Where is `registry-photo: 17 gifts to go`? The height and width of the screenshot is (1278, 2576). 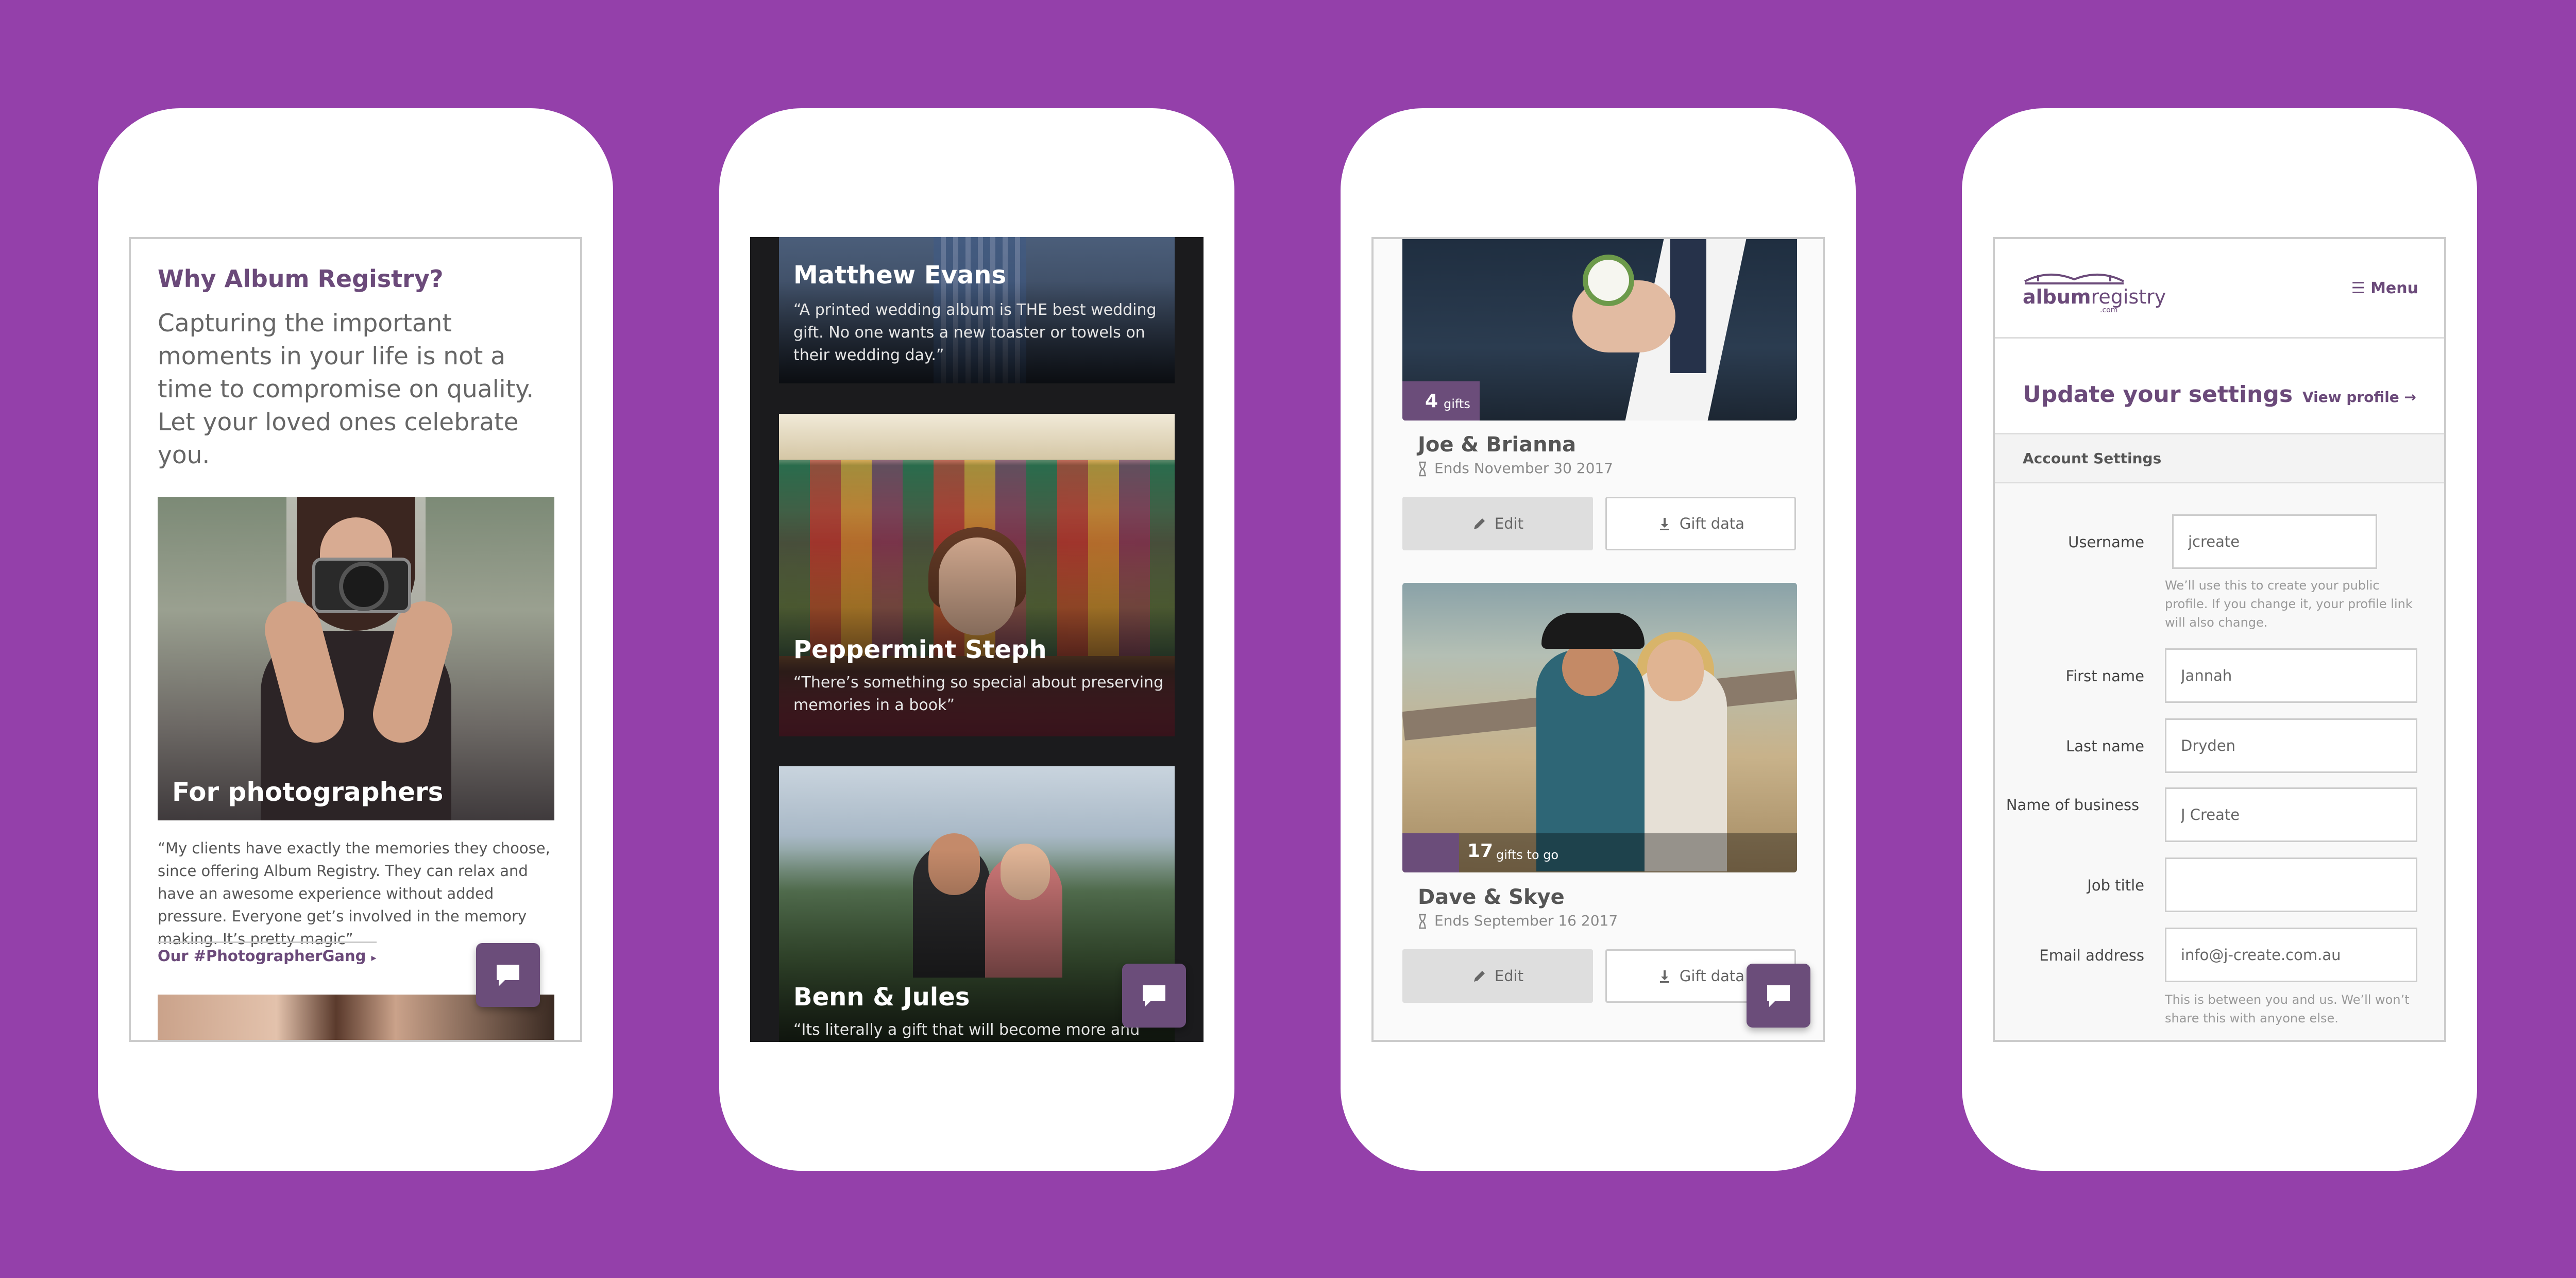
registry-photo: 17 gifts to go is located at coordinates (1599, 728).